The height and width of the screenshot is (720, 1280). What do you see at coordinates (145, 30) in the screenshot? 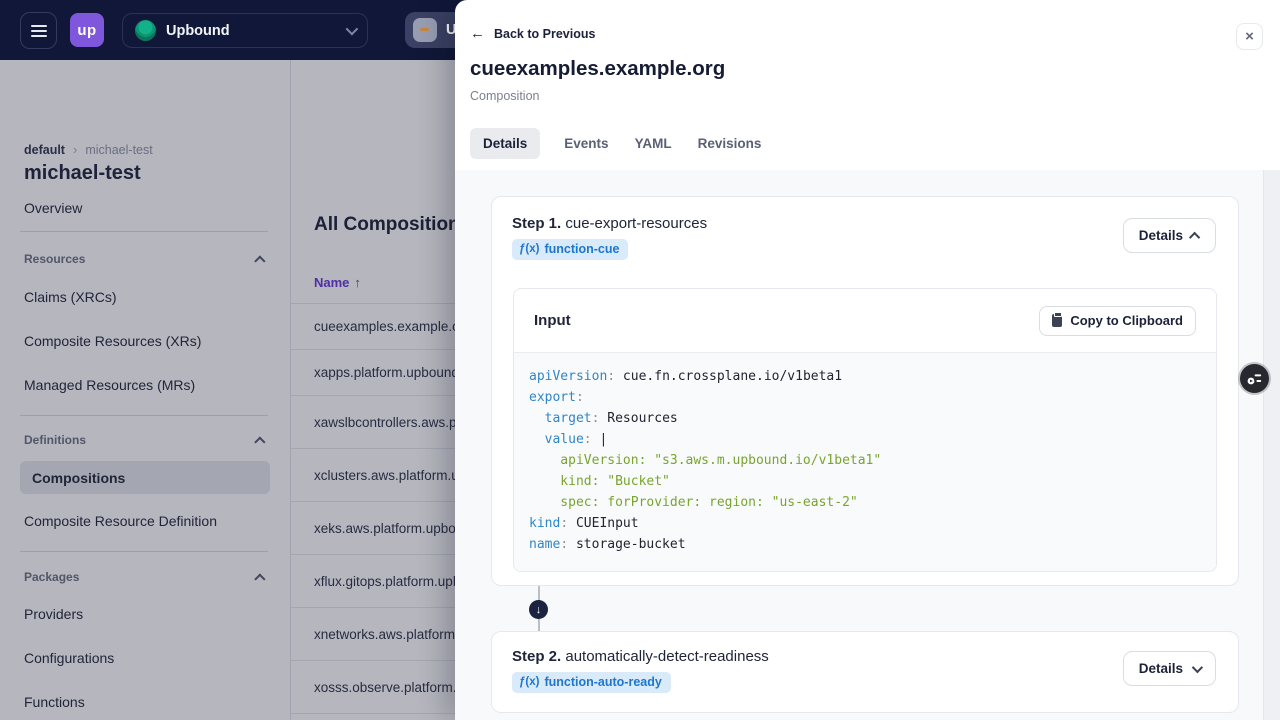
I see `org-avatar-icon` at bounding box center [145, 30].